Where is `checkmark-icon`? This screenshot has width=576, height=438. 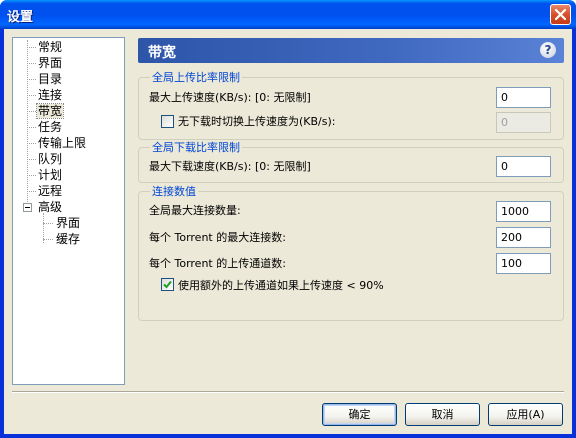 checkmark-icon is located at coordinates (167, 284).